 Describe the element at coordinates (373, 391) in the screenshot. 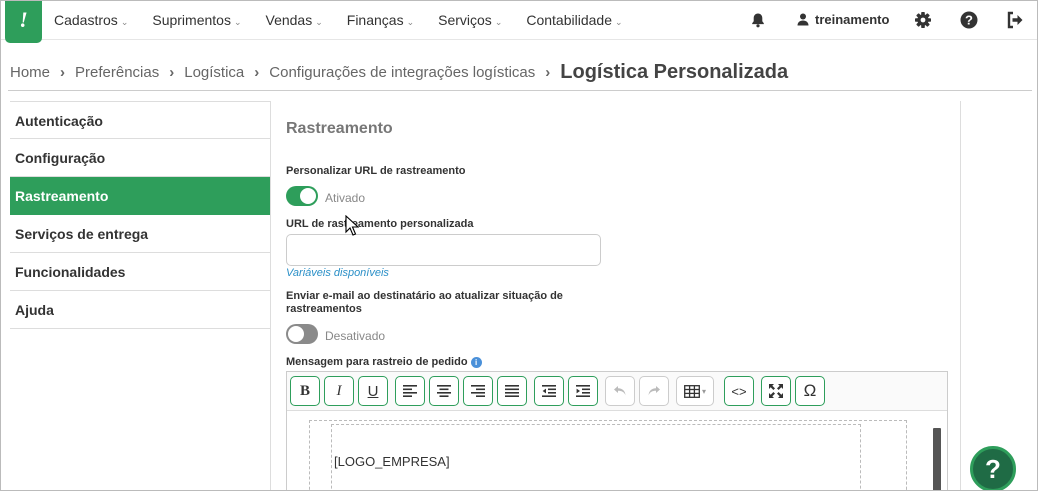

I see `underline-button: U` at that location.